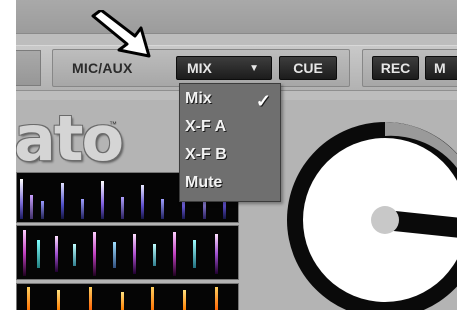  Describe the element at coordinates (113, 124) in the screenshot. I see `logo-trademark: ™` at that location.